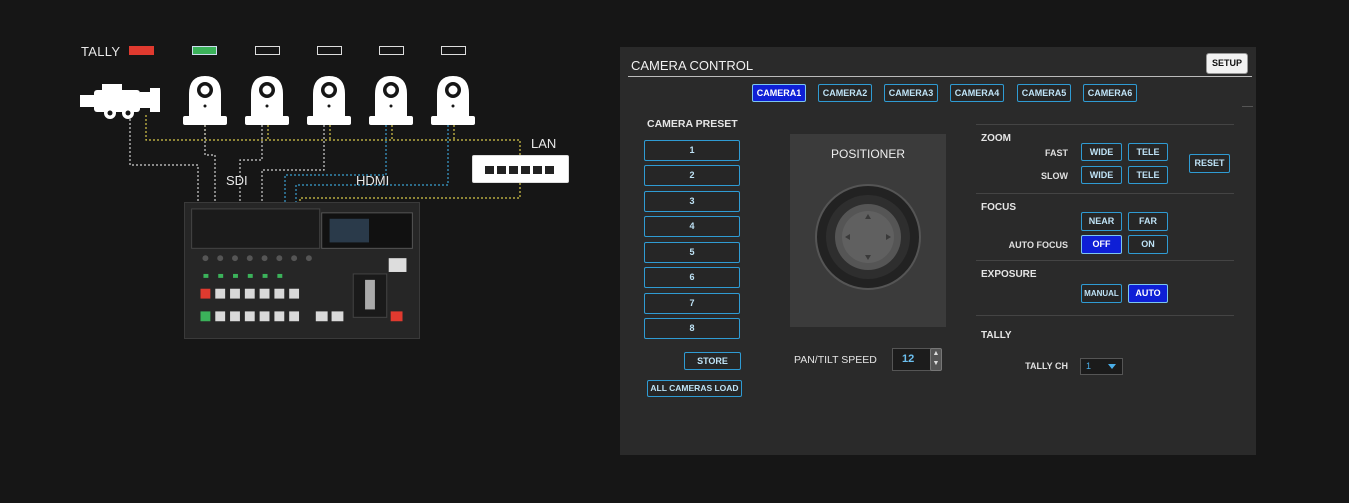 The image size is (1349, 503). I want to click on zoom-slow-tele-button: TELE, so click(1148, 175).